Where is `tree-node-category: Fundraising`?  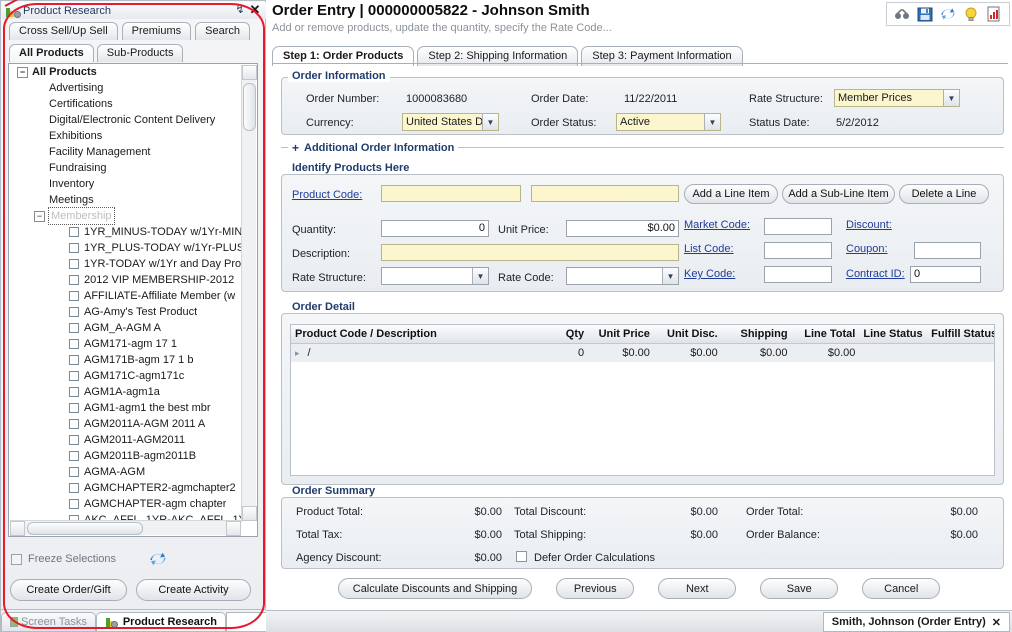
tree-node-category: Fundraising is located at coordinates (125, 168).